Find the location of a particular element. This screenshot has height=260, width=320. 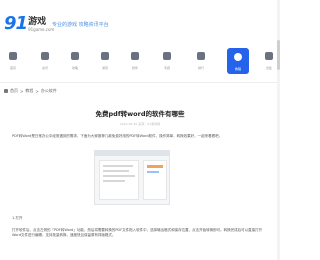

nav-label: 资讯 is located at coordinates (44, 68).